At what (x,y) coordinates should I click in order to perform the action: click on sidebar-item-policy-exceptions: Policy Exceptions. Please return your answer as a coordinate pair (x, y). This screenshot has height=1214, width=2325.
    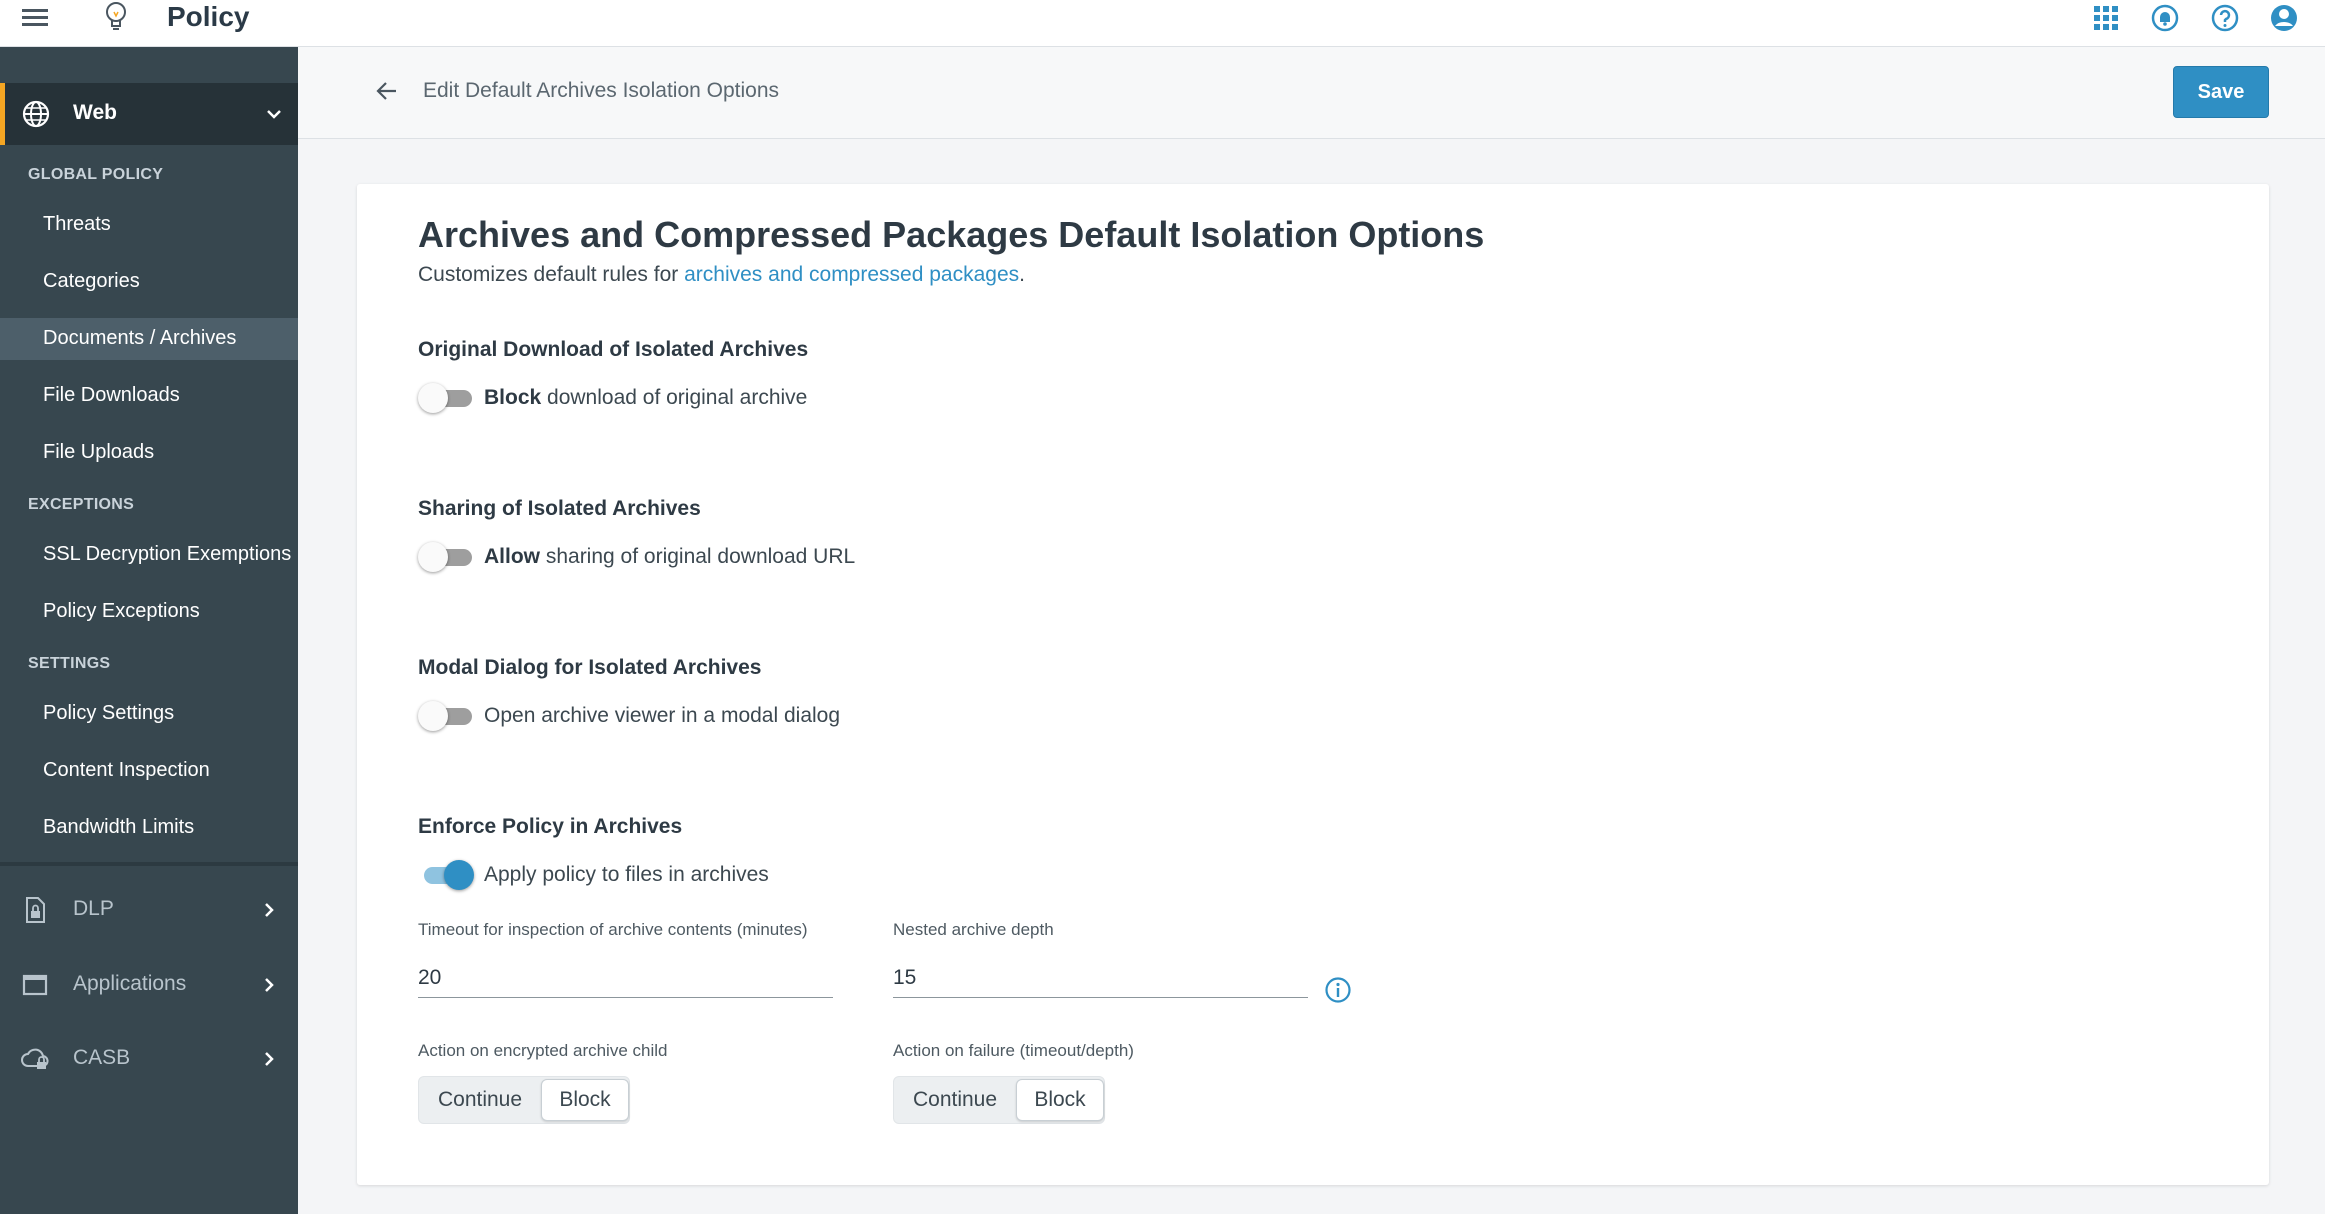
    Looking at the image, I should click on (149, 612).